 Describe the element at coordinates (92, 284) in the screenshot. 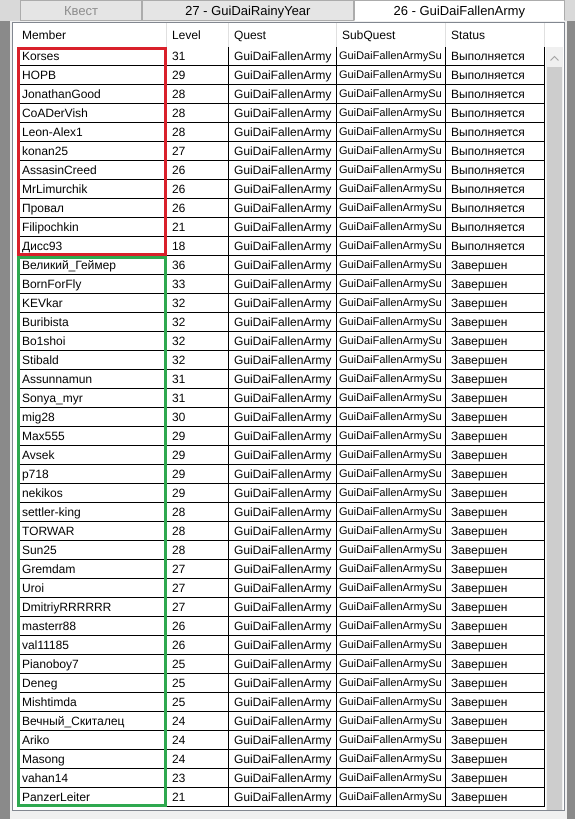

I see `member-cell: BornForFly` at that location.